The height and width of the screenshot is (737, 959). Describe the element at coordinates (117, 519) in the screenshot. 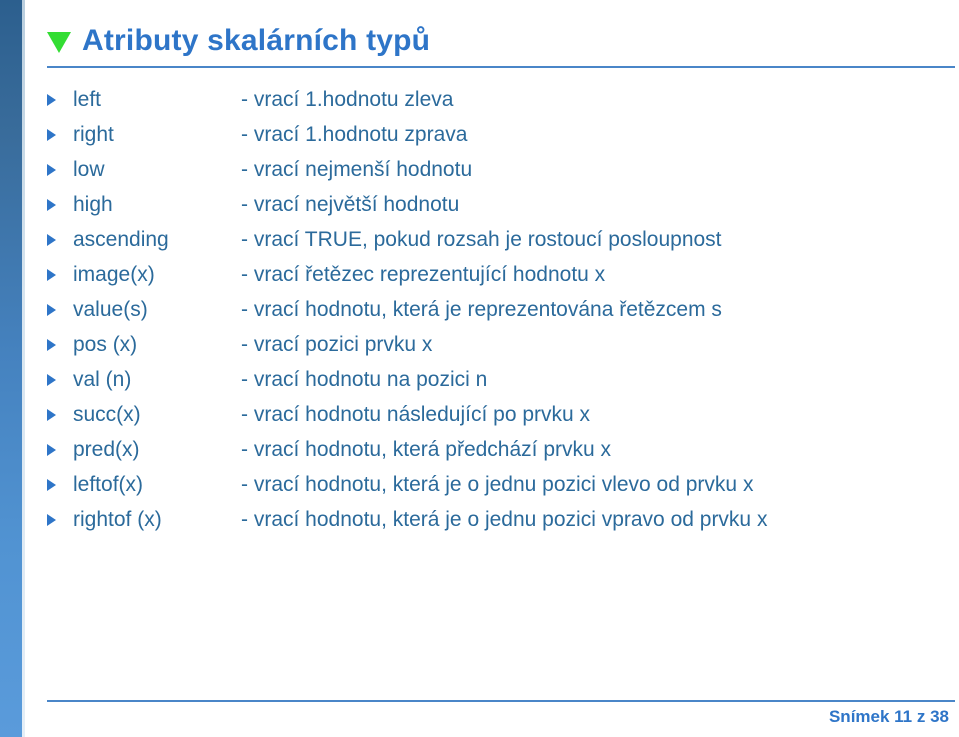

I see `attribute-name: rightof (x)` at that location.